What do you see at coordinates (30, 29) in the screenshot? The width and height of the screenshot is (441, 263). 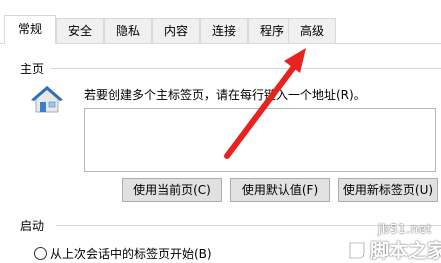 I see `tab-general: 常规` at bounding box center [30, 29].